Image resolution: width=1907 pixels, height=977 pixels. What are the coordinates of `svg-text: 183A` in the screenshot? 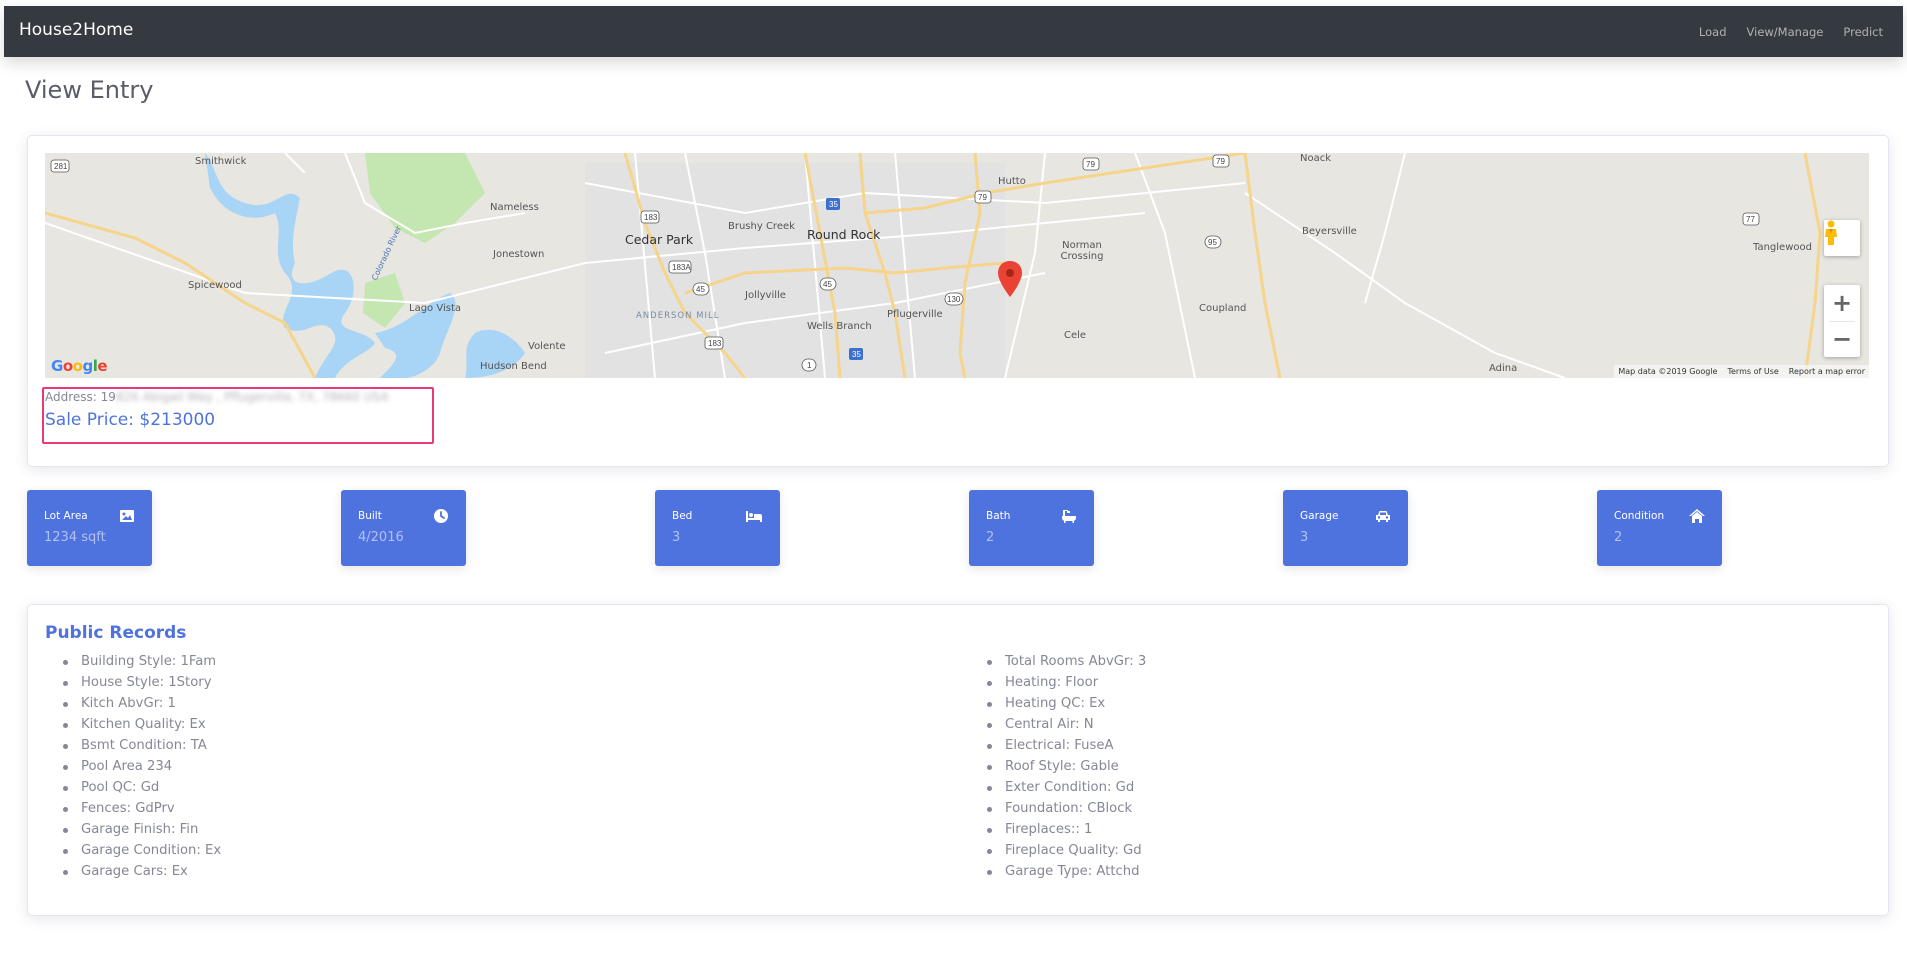 It's located at (681, 267).